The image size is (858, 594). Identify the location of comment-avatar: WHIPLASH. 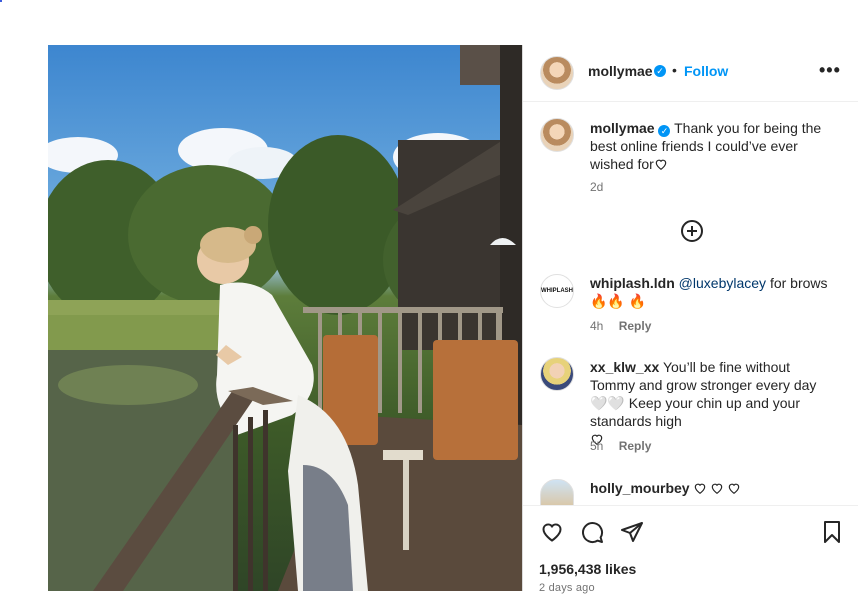
(557, 291).